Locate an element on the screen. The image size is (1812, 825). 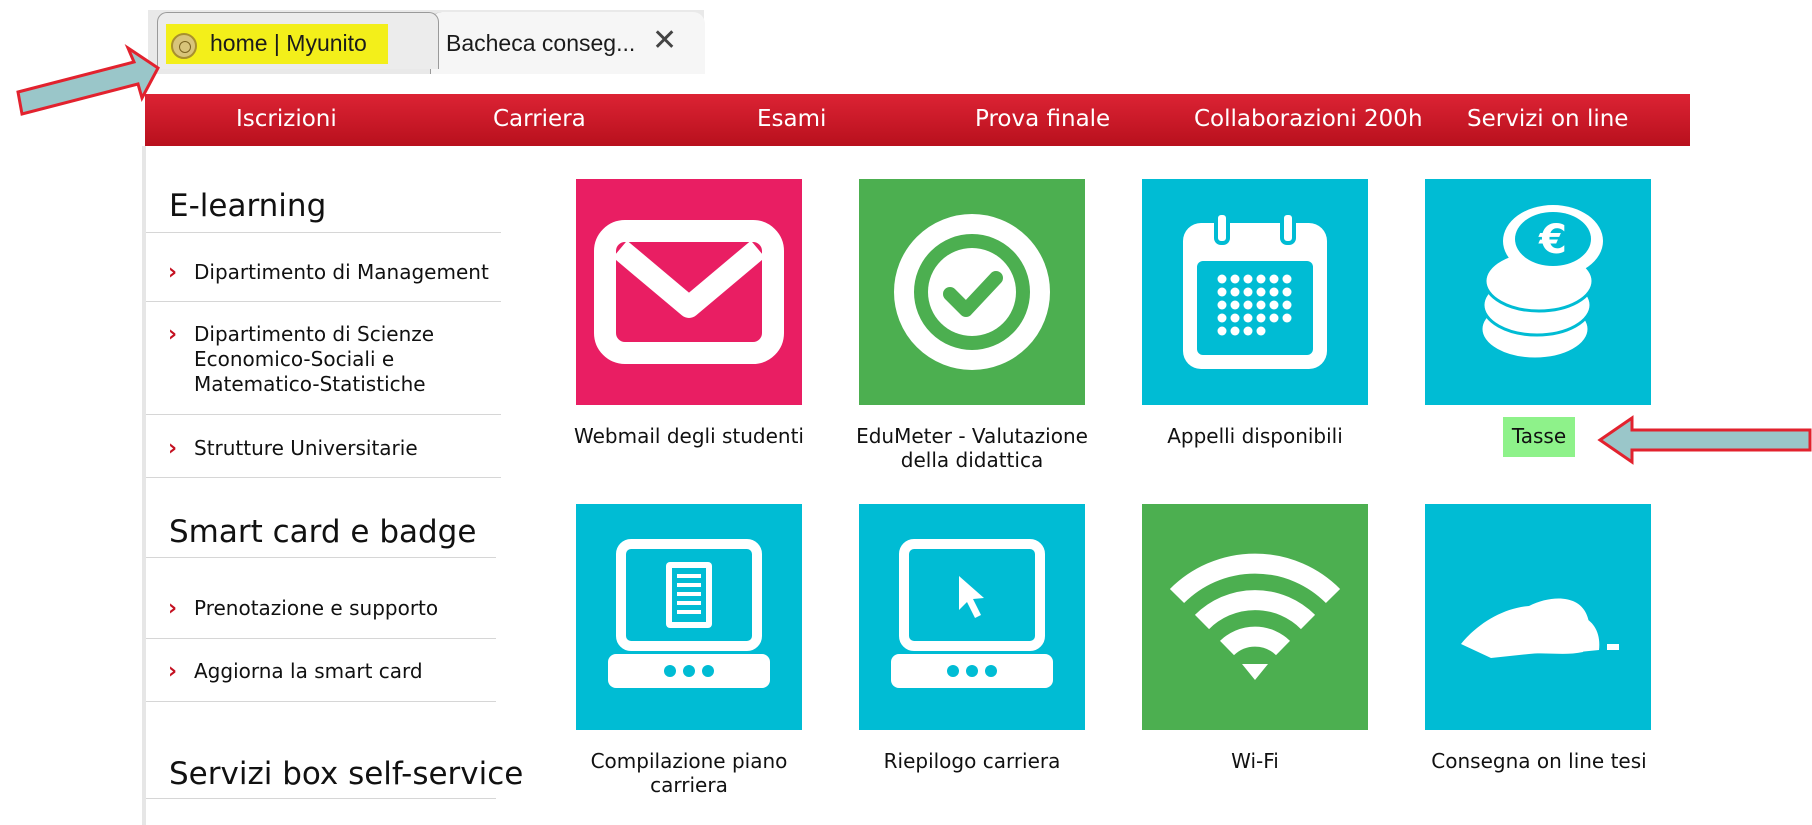
tile-label-consegna-tesi: Consegna on line tesi is located at coordinates (1539, 761).